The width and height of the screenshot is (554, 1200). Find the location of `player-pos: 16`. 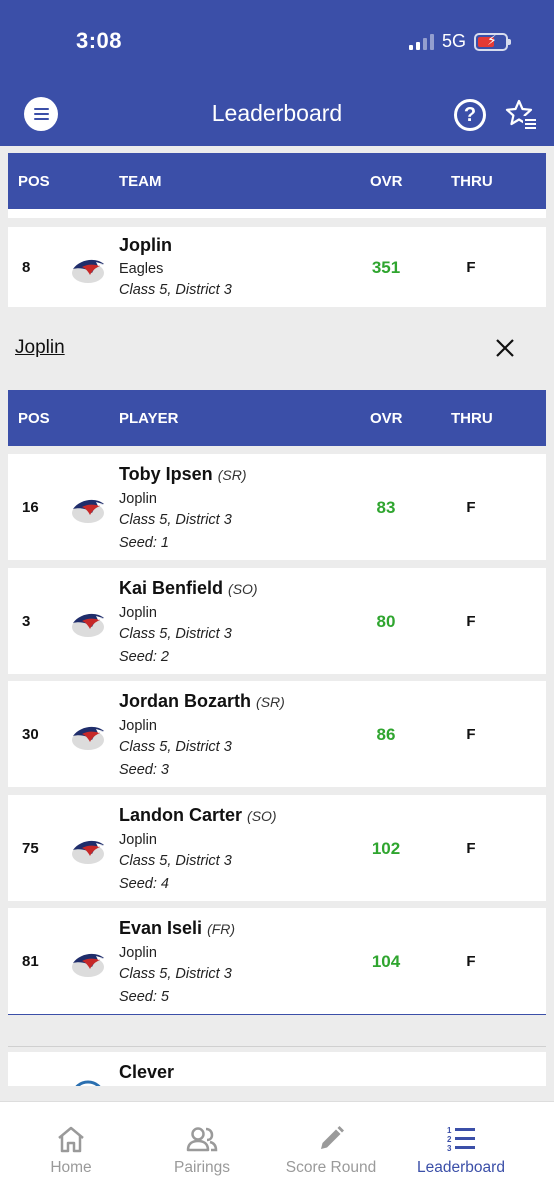

player-pos: 16 is located at coordinates (30, 507).